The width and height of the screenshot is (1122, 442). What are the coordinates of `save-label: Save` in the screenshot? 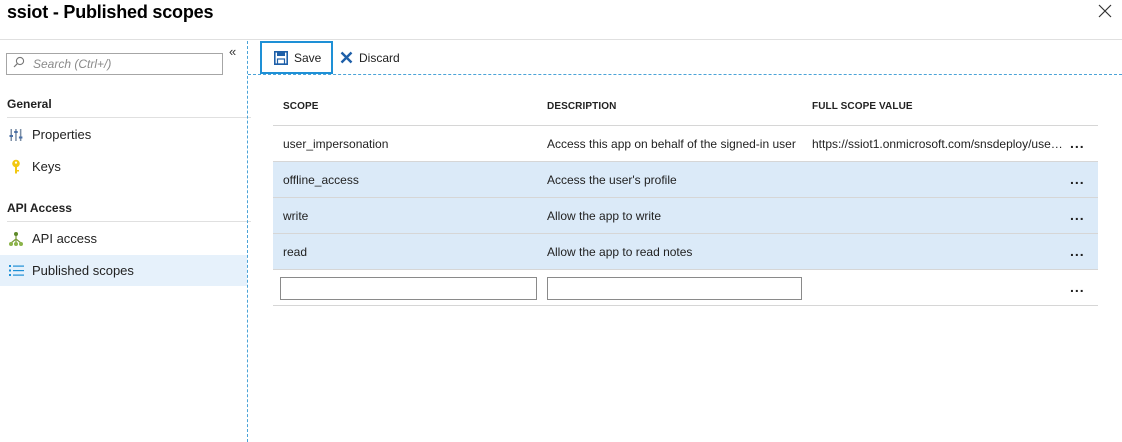 It's located at (308, 57).